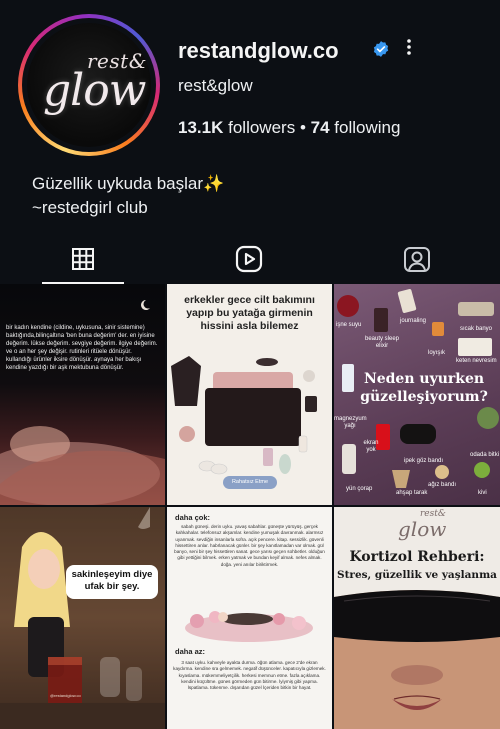 This screenshot has height=729, width=500. What do you see at coordinates (367, 127) in the screenshot?
I see `following-label: following` at bounding box center [367, 127].